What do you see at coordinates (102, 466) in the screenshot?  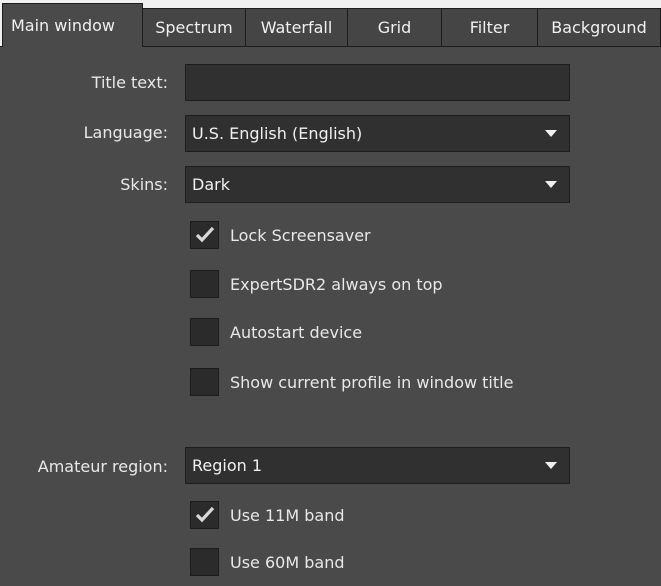 I see `amateur-region-label: Amateur region:` at bounding box center [102, 466].